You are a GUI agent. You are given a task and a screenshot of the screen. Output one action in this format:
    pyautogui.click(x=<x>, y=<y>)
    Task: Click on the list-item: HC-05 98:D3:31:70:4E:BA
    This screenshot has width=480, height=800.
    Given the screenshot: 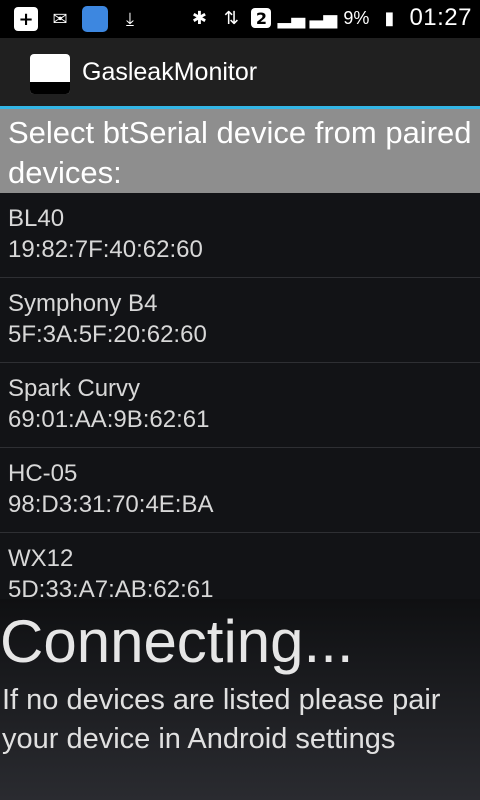 What is the action you would take?
    pyautogui.click(x=240, y=490)
    